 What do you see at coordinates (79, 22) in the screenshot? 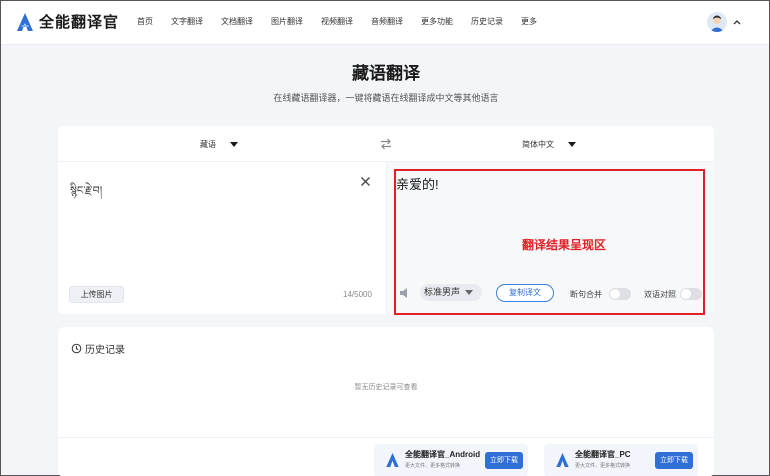
I see `brand-name: 全能翻译官` at bounding box center [79, 22].